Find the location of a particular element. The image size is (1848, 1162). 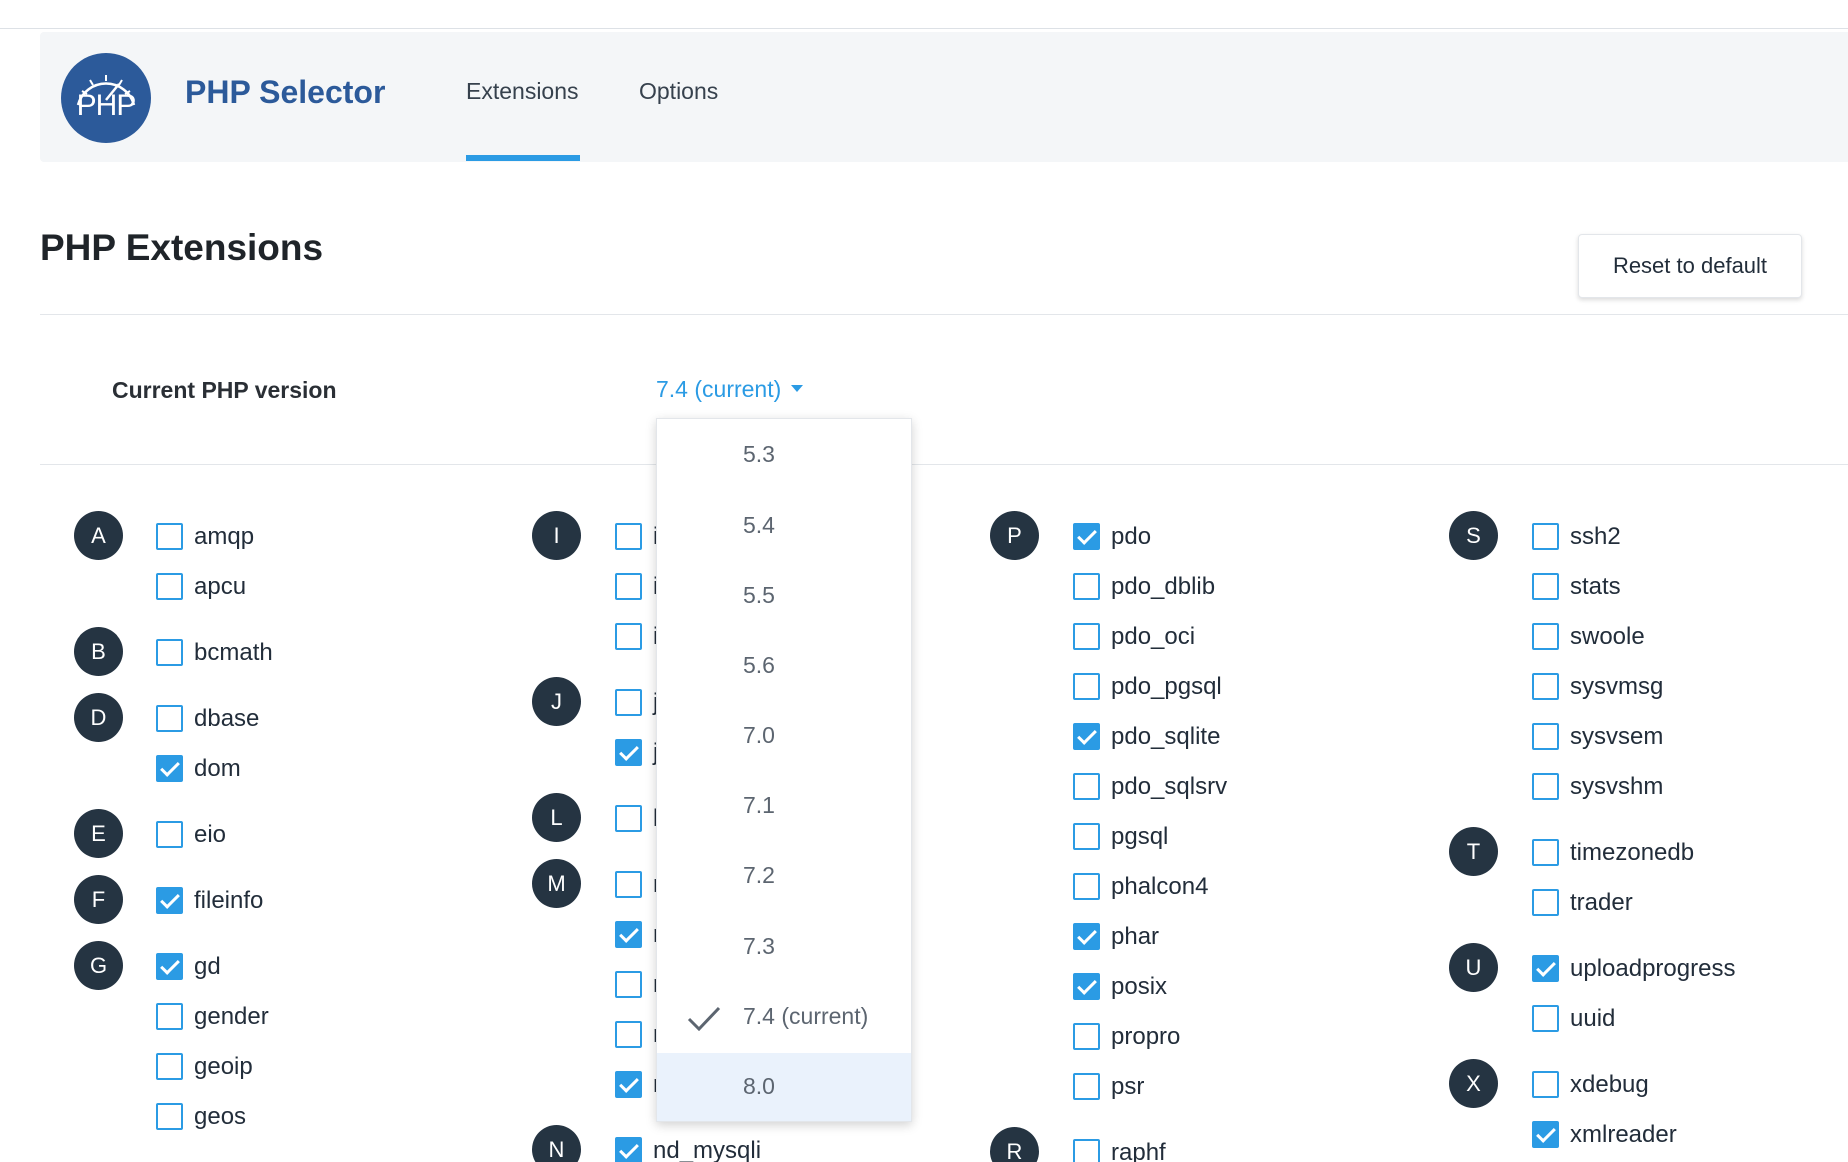

letter-badge-l: L is located at coordinates (556, 817).